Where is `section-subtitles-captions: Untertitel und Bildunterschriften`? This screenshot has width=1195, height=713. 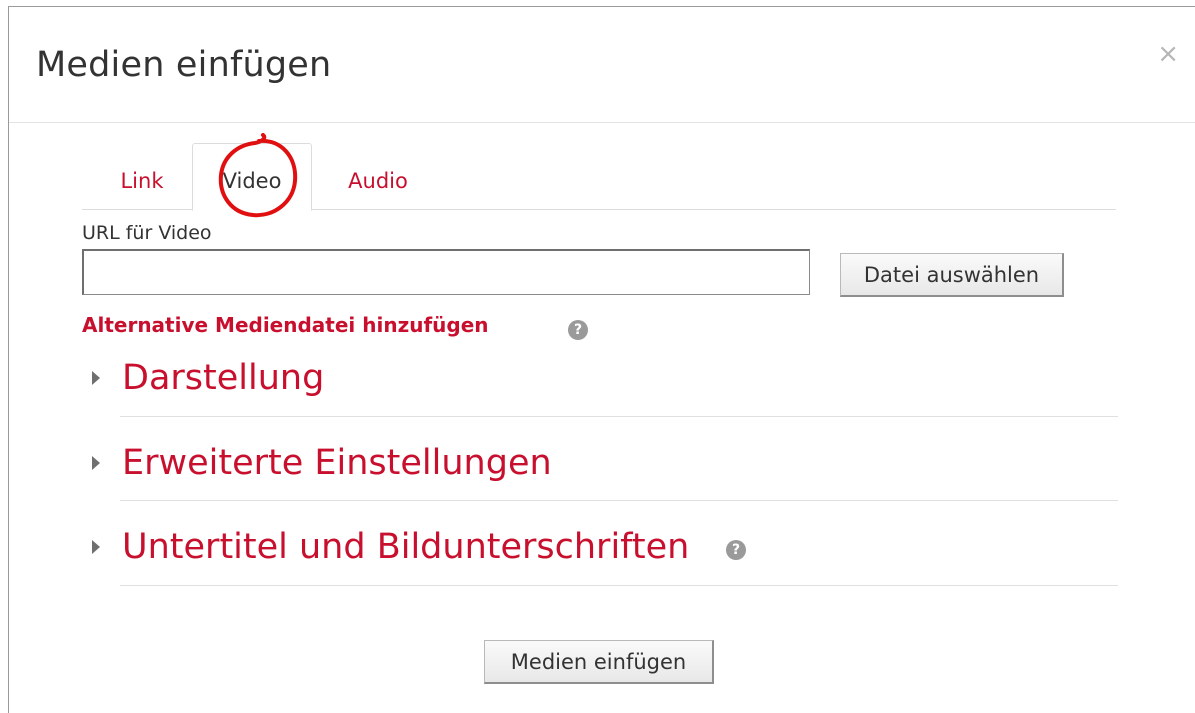
section-subtitles-captions: Untertitel und Bildunterschriften is located at coordinates (603, 547).